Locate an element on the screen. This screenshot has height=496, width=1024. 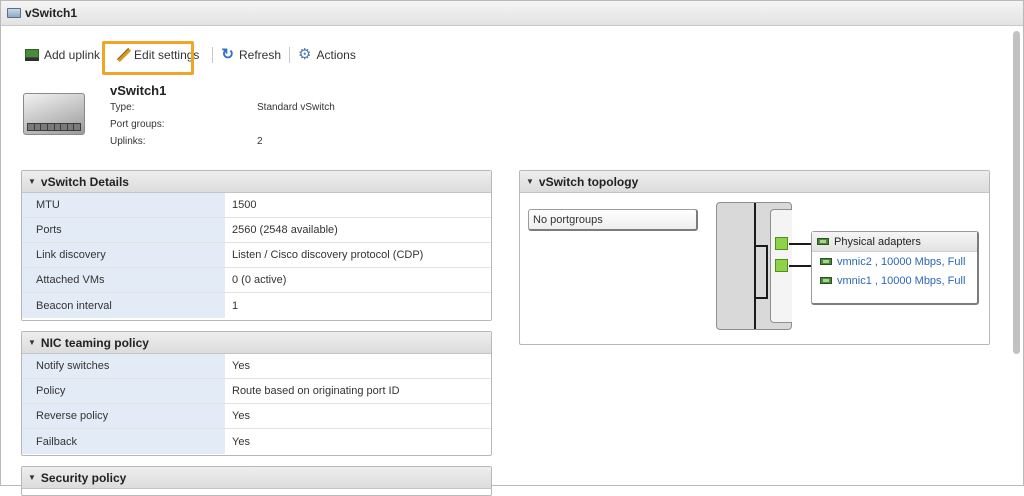
row-label: Ports is located at coordinates (123, 230).